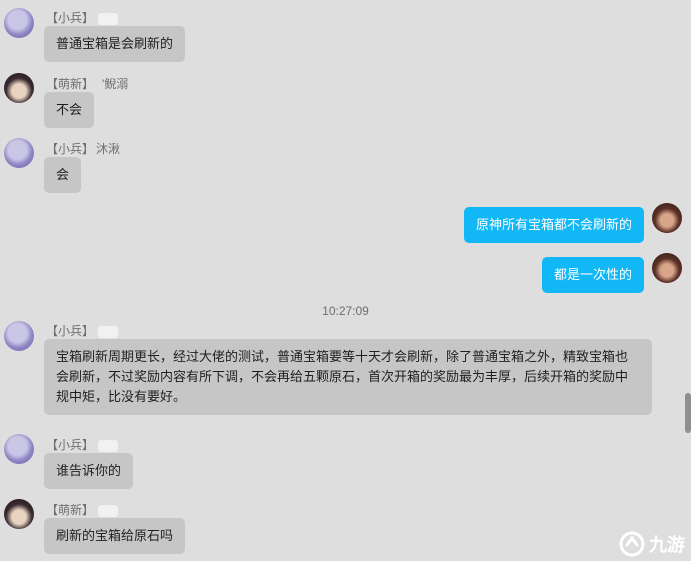  Describe the element at coordinates (115, 44) in the screenshot. I see `message-bubble: 普通宝箱是会刷新的` at that location.